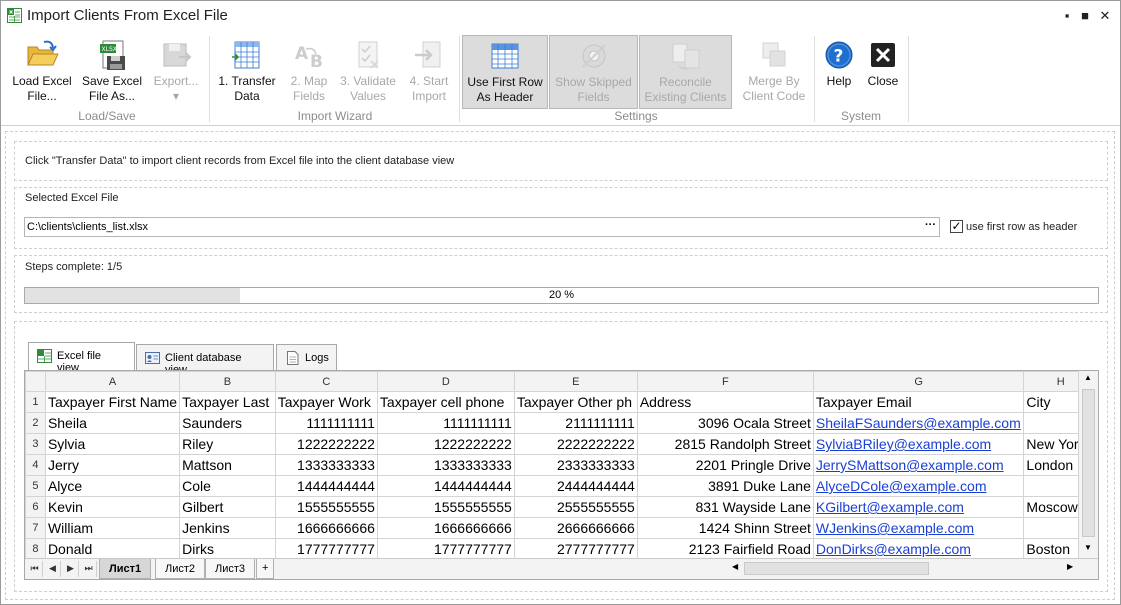  I want to click on grid-cell: 2201 Pringle Drive, so click(725, 465).